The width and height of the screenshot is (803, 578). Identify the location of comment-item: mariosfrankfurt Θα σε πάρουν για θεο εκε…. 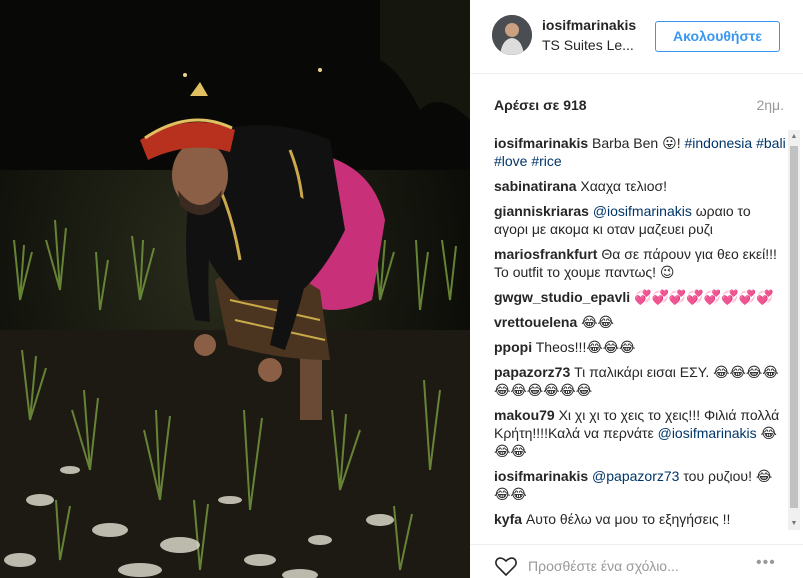
(640, 263).